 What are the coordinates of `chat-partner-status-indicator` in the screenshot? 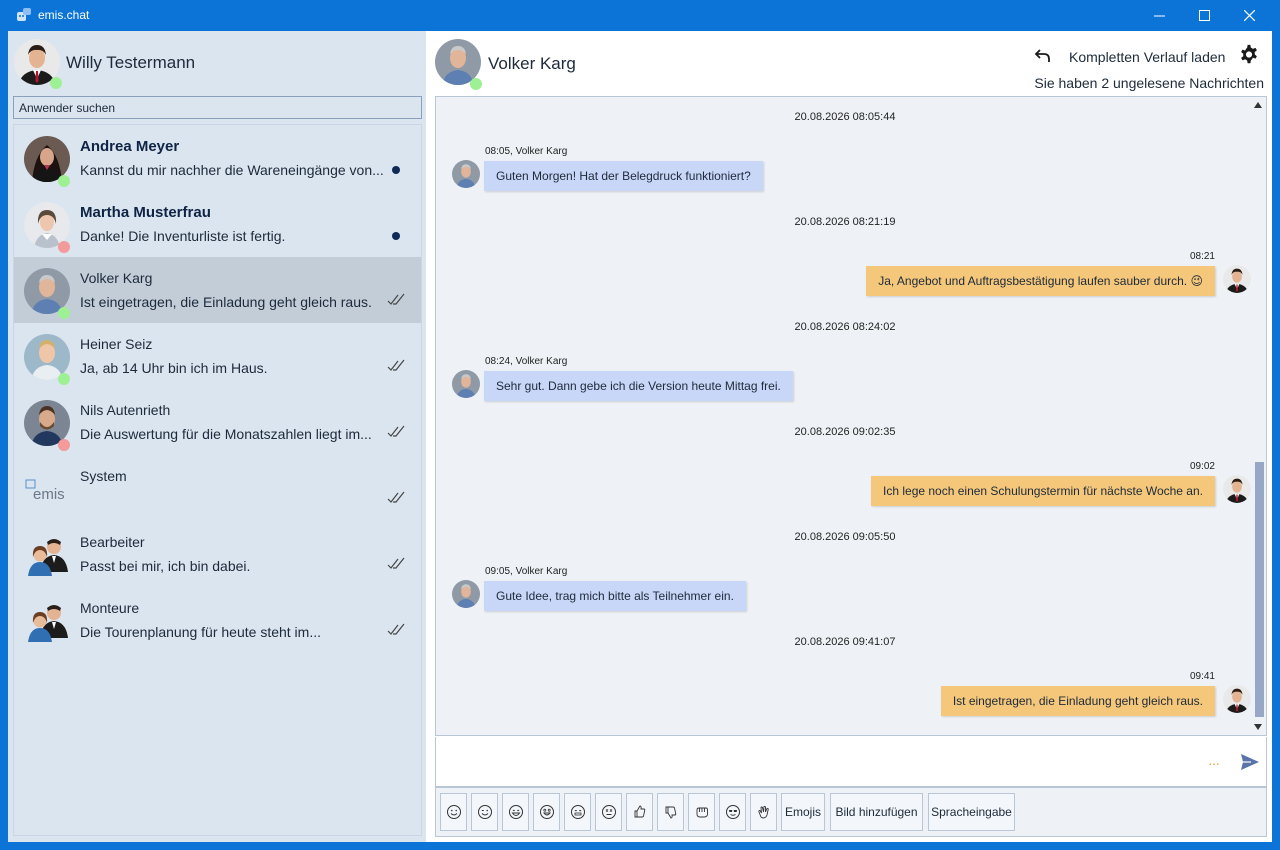 It's located at (476, 84).